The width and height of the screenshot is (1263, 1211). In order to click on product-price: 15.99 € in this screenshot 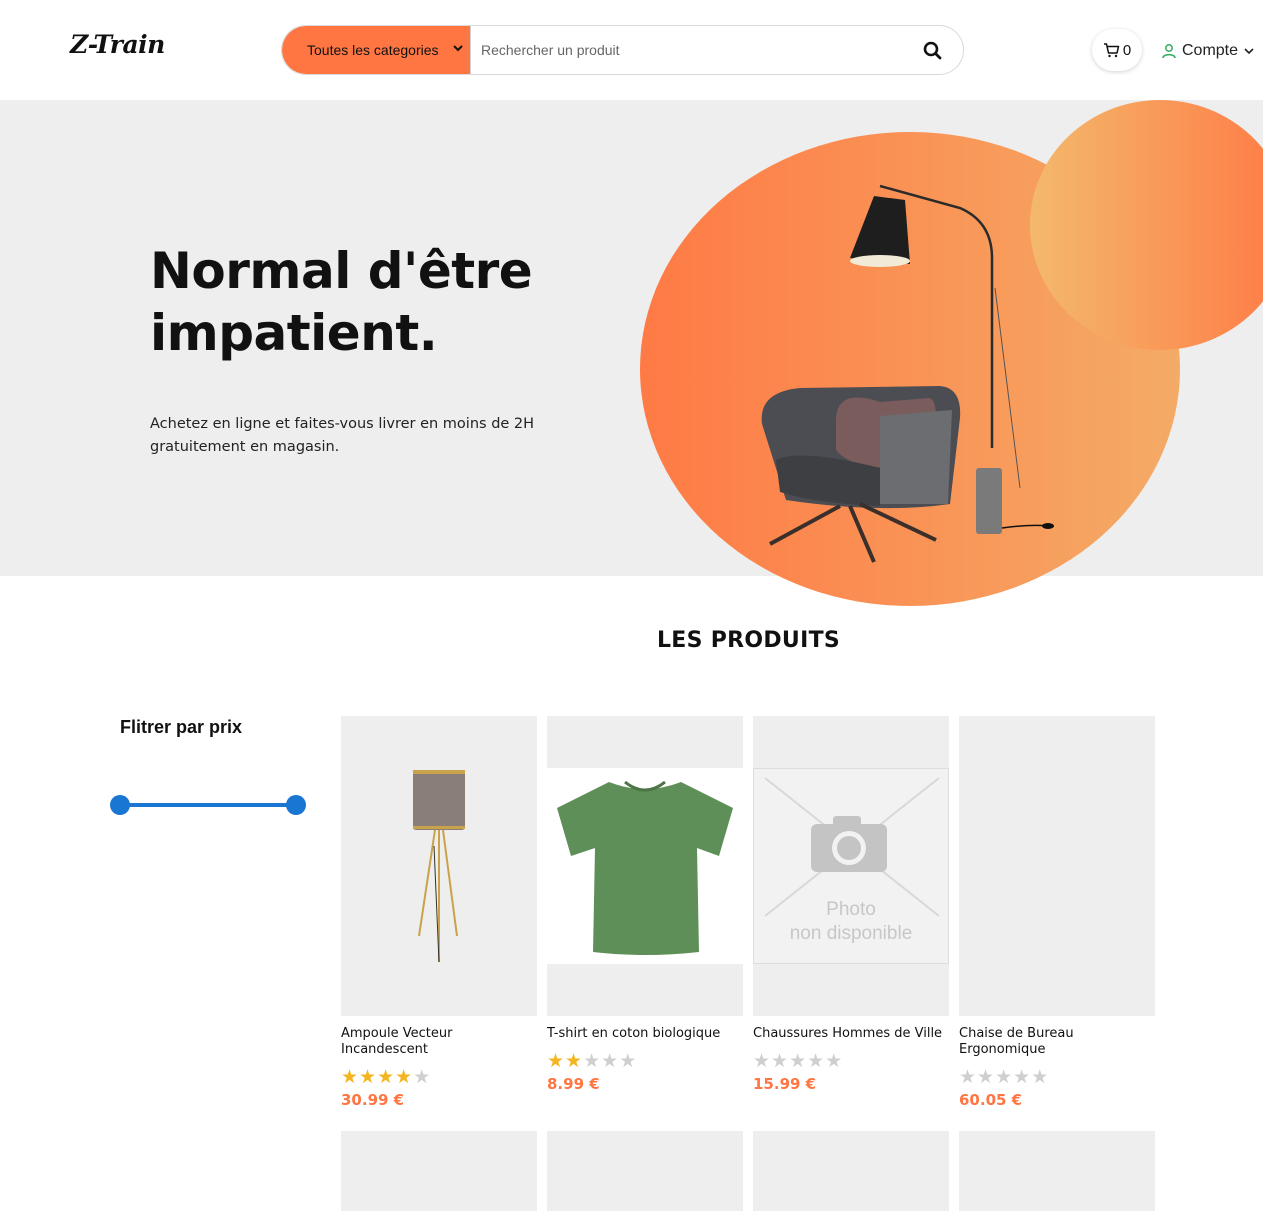, I will do `click(785, 1084)`.